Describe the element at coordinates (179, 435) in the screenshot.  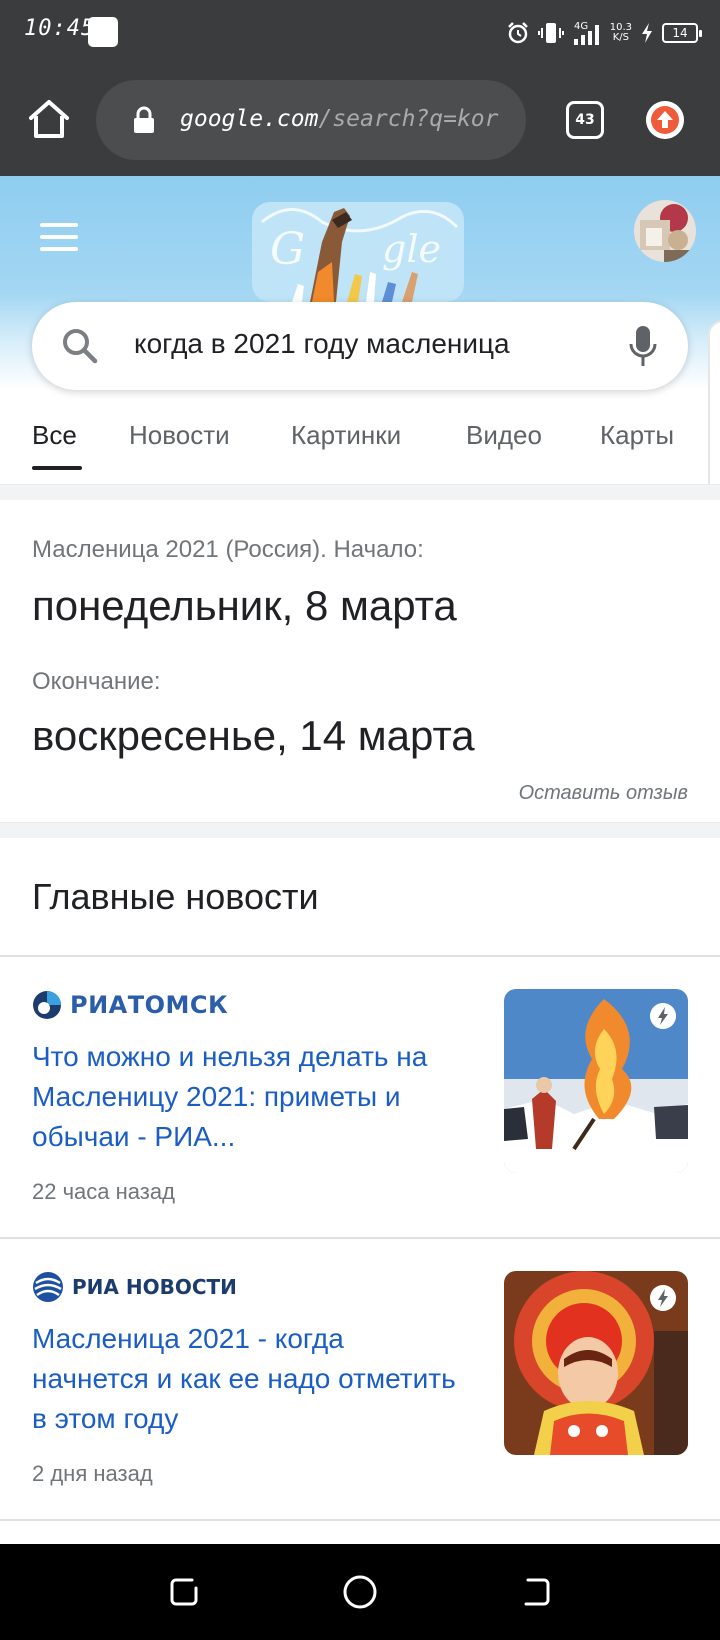
I see `tab-news: Новости` at that location.